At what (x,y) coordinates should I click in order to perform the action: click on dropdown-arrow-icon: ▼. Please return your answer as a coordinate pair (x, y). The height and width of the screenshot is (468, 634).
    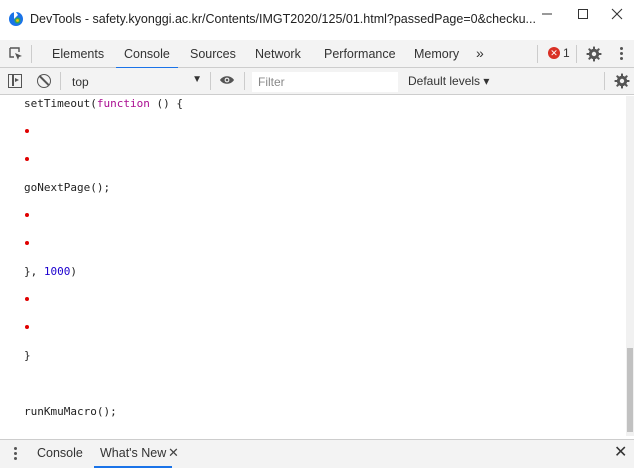
    Looking at the image, I should click on (197, 79).